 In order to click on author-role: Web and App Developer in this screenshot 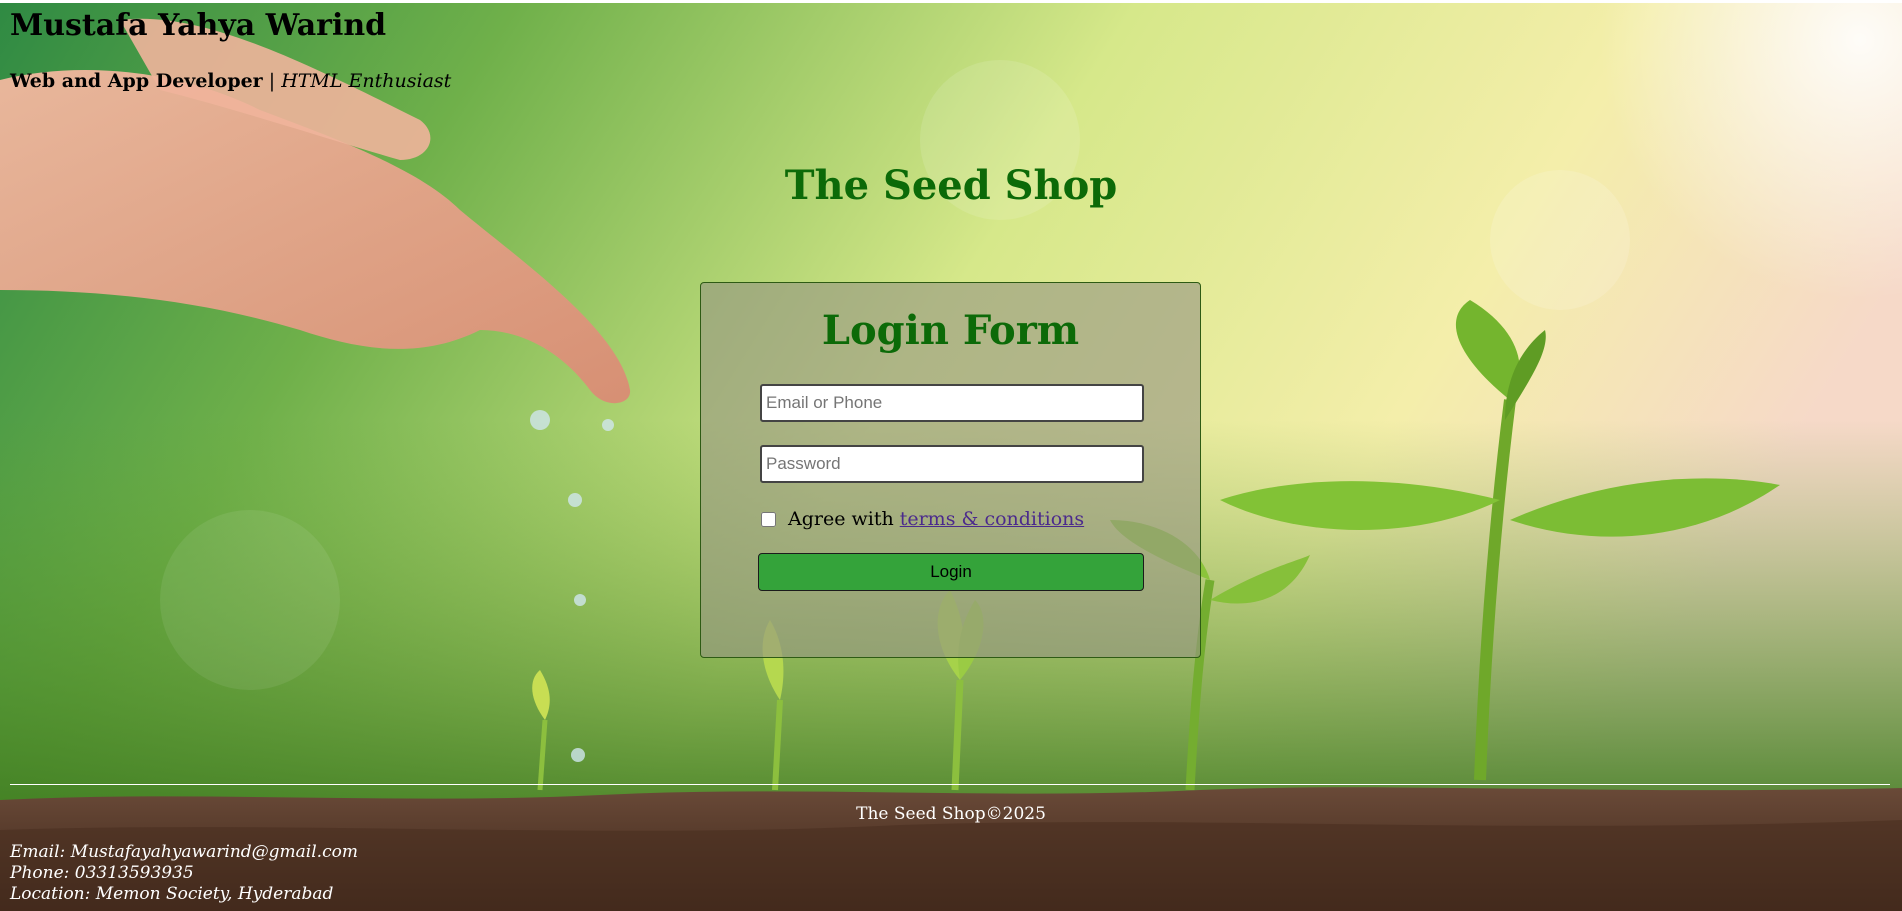, I will do `click(136, 81)`.